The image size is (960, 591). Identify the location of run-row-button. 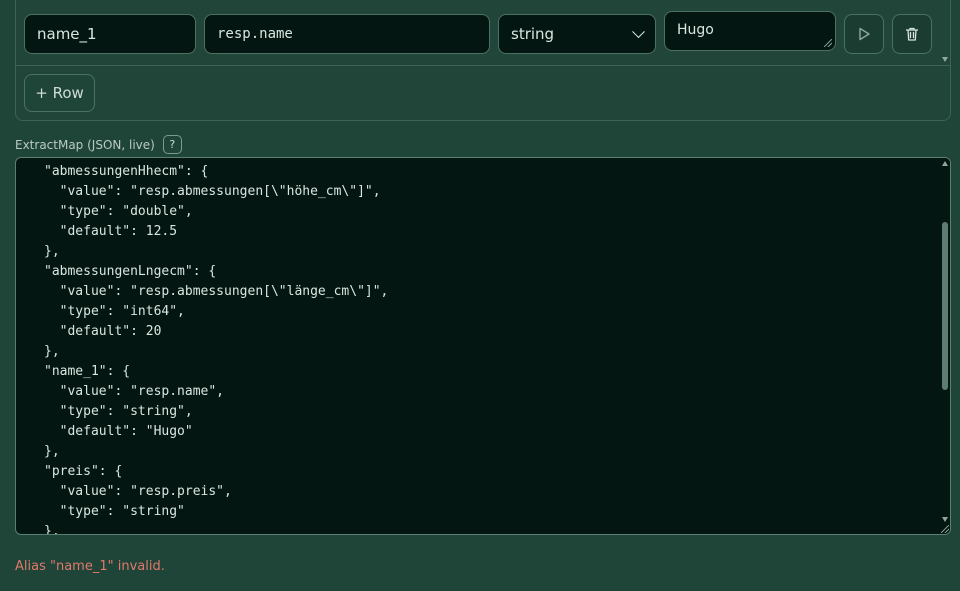
(864, 34).